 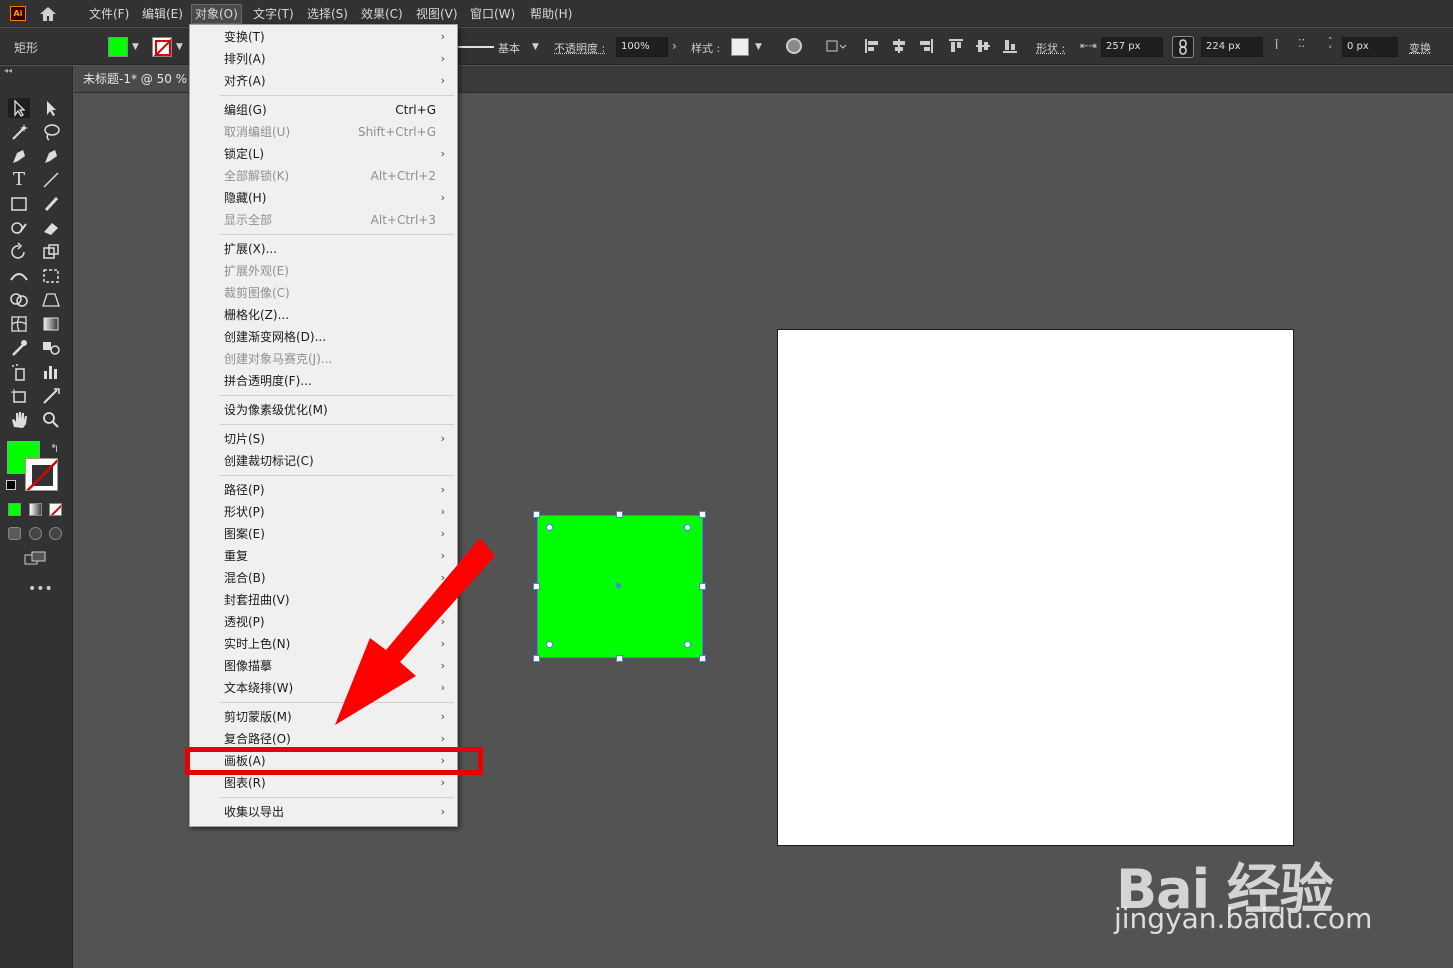 What do you see at coordinates (983, 46) in the screenshot?
I see `align-center-v-icon` at bounding box center [983, 46].